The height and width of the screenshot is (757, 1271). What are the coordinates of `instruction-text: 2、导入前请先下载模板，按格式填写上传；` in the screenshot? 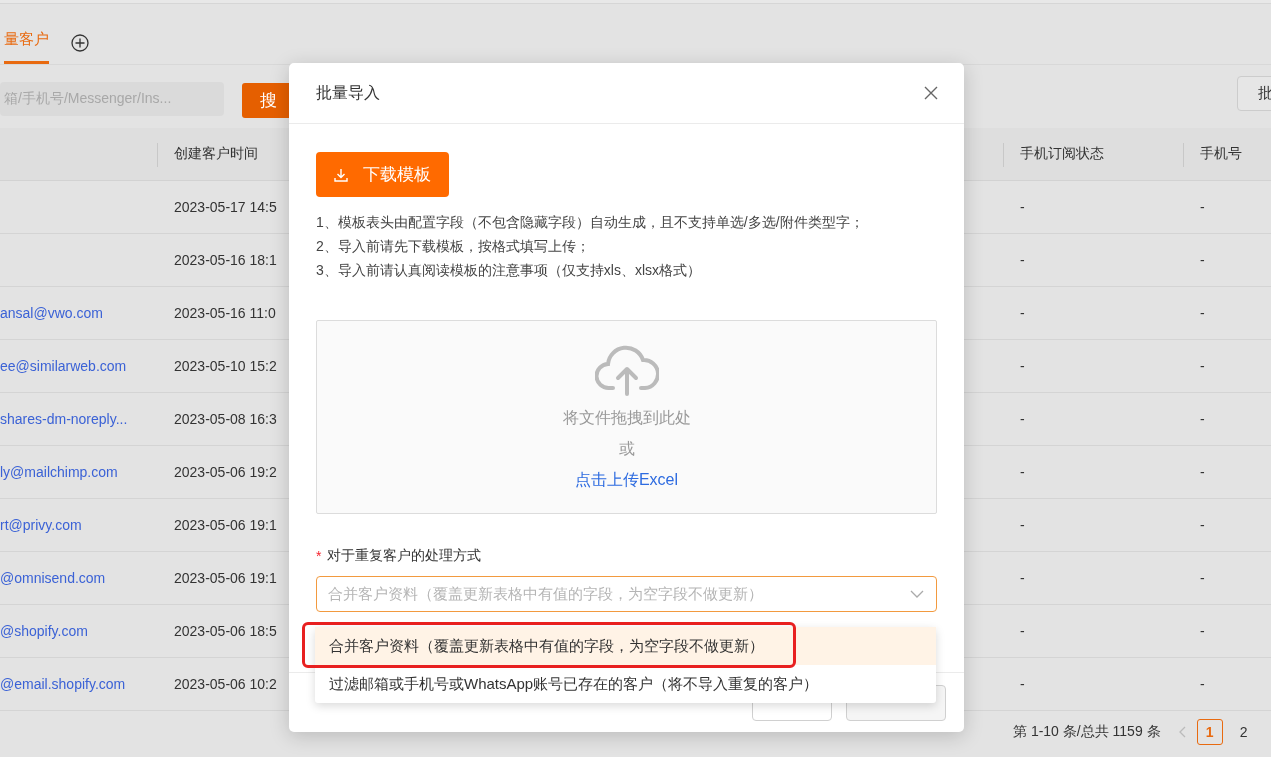 It's located at (453, 247).